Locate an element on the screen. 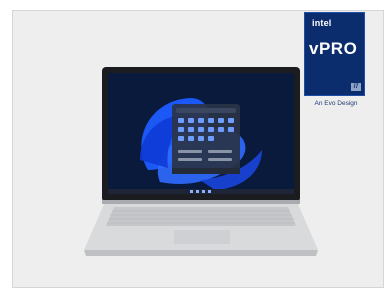 The height and width of the screenshot is (295, 391). start-menu is located at coordinates (206, 139).